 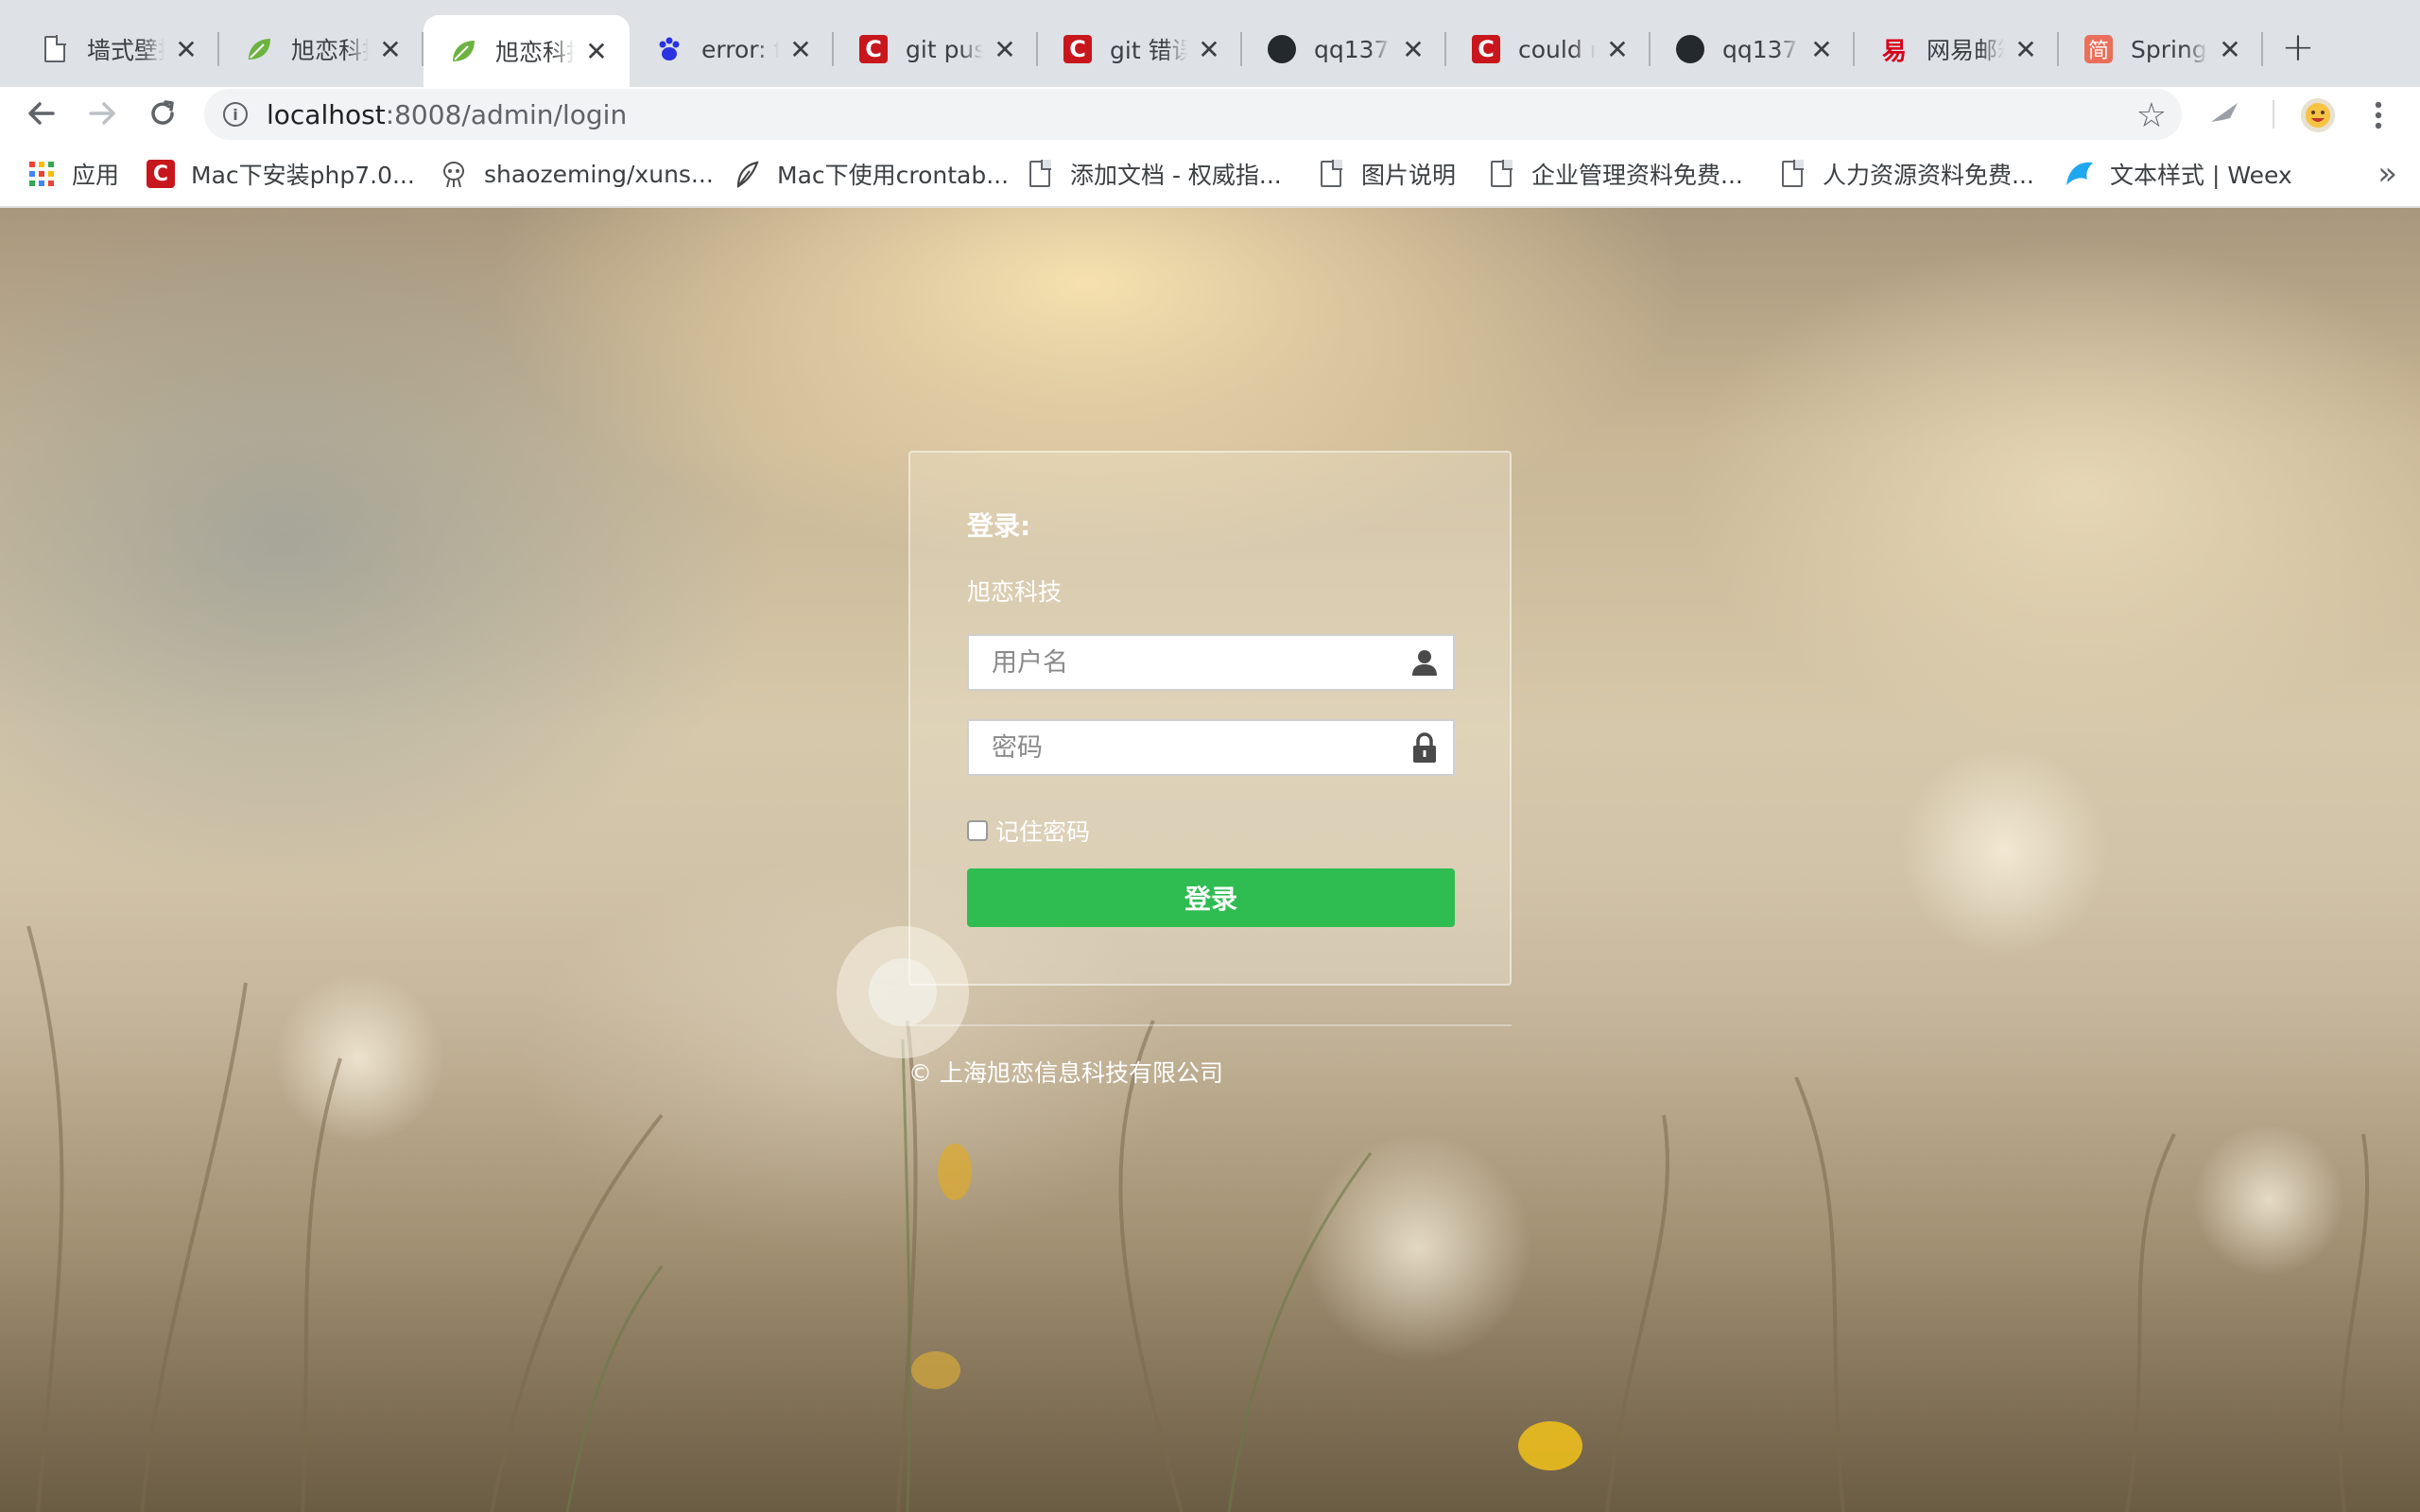 What do you see at coordinates (945, 49) in the screenshot?
I see `tab-title: git push` at bounding box center [945, 49].